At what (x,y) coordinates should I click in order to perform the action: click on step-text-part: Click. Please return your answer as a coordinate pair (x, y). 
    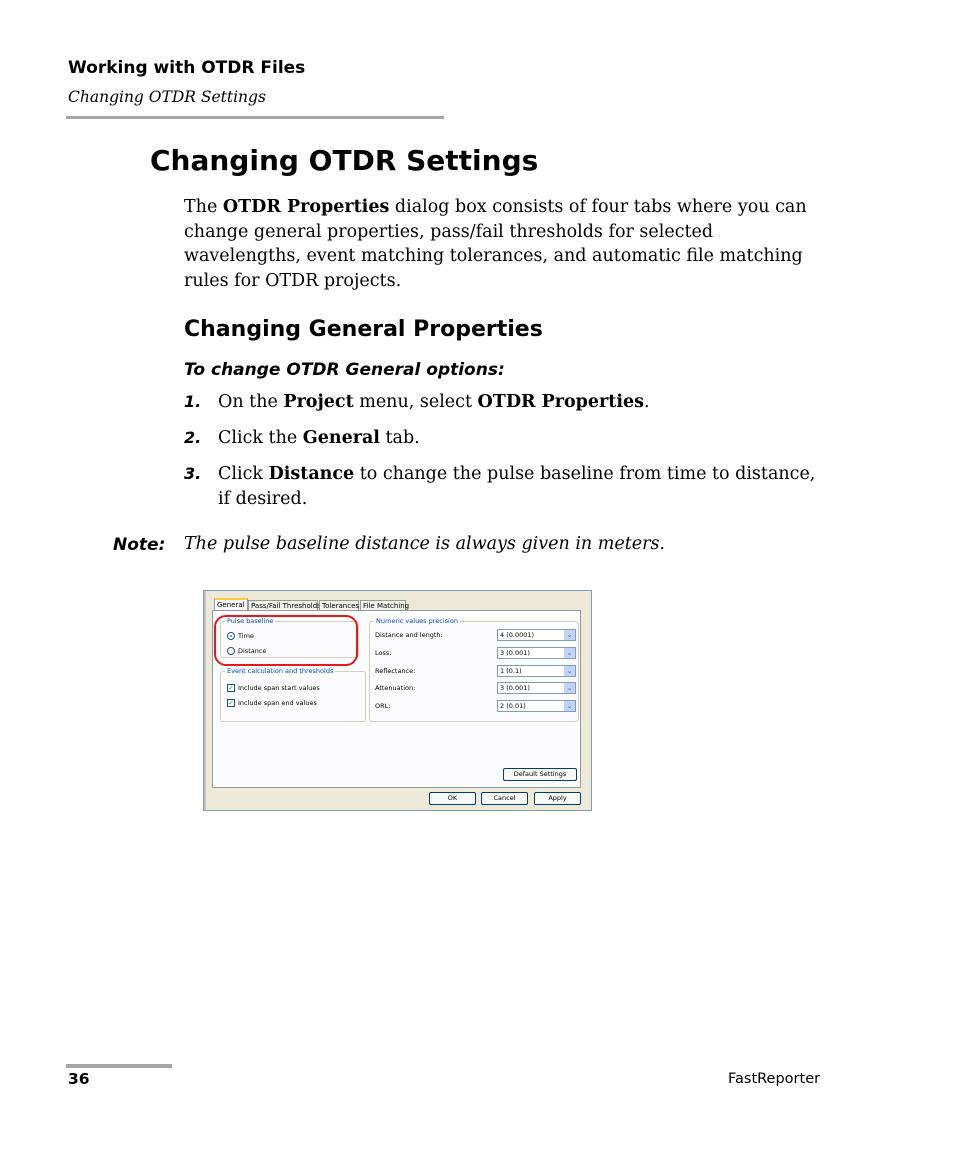
    Looking at the image, I should click on (243, 474).